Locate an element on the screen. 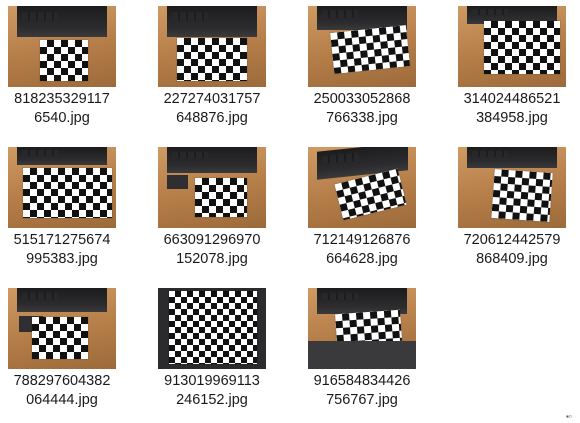 The height and width of the screenshot is (423, 580). file-name: 818235329117 6540.jpg is located at coordinates (62, 109).